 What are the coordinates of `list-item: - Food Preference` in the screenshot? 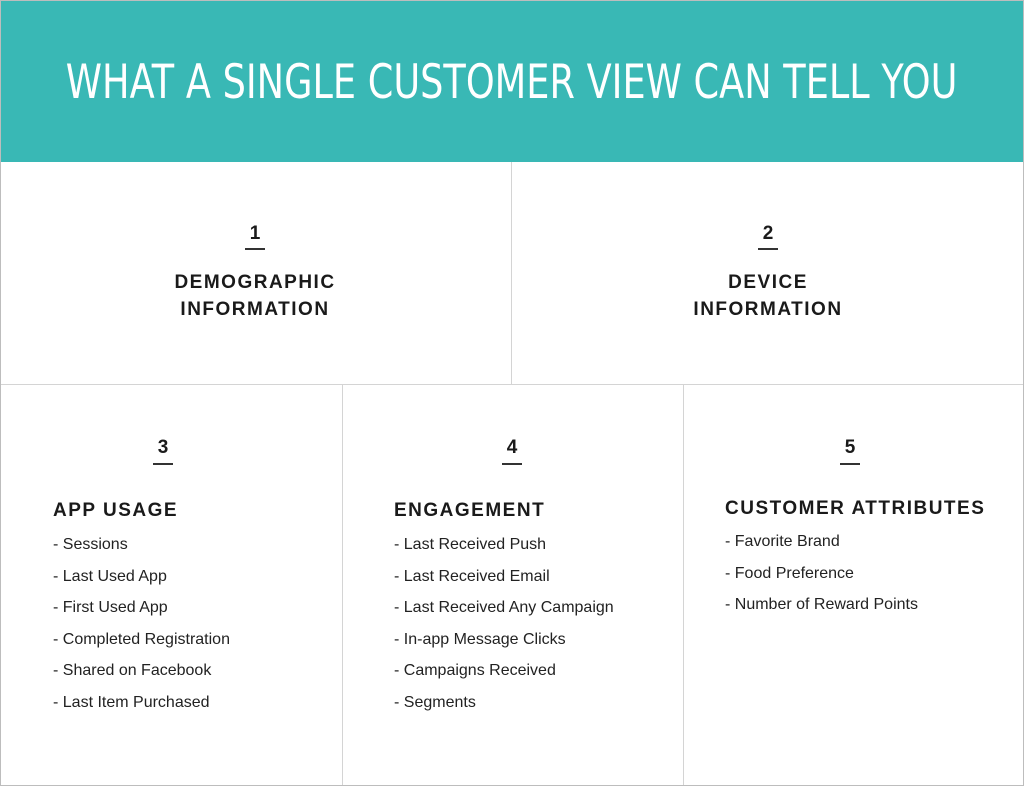 It's located at (789, 573).